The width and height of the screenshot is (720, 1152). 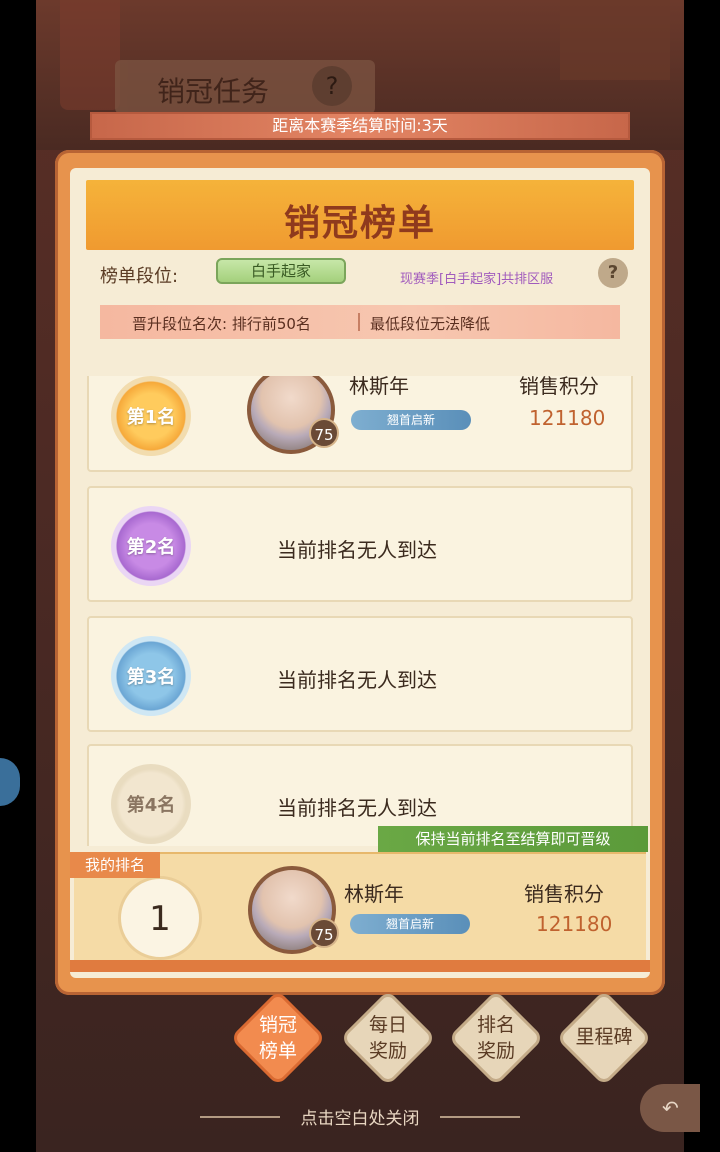 I want to click on my-level: 75, so click(x=324, y=933).